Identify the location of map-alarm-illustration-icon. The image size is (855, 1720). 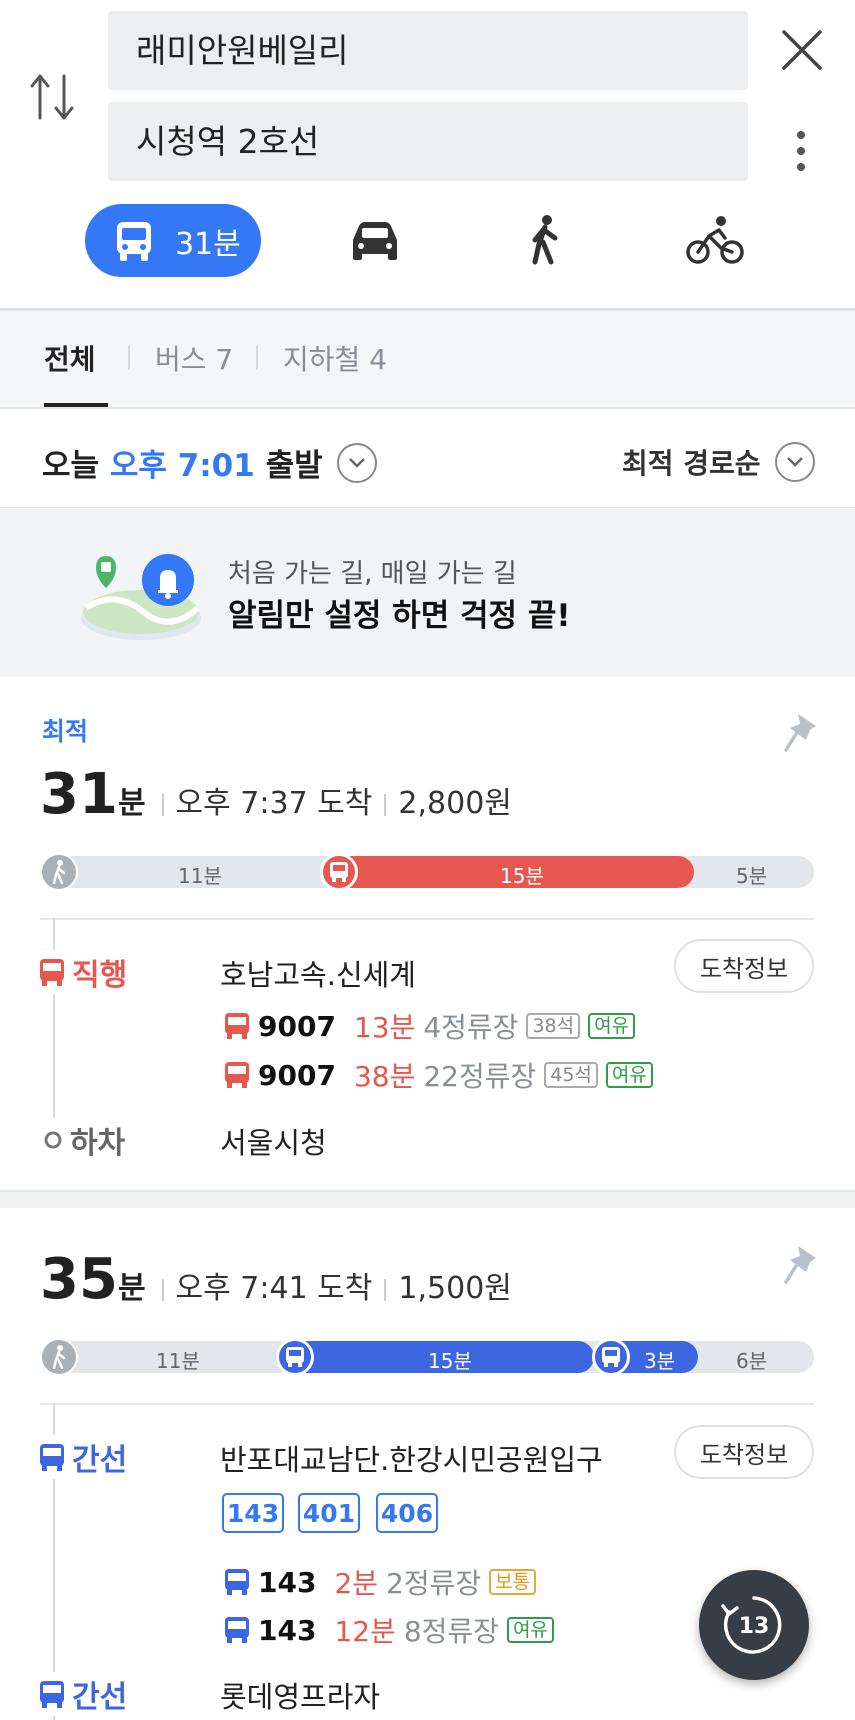
(141, 597).